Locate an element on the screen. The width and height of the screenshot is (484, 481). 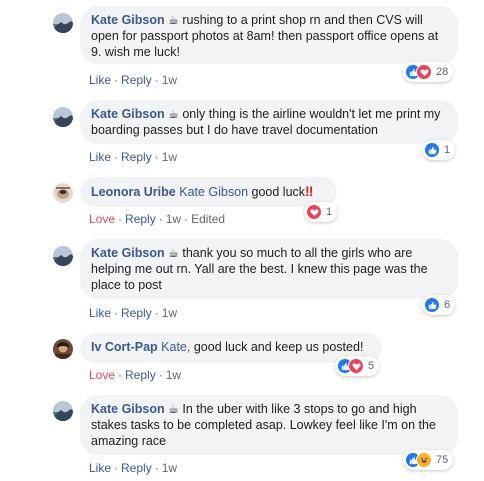
author-name: Leonora Uribe is located at coordinates (133, 192).